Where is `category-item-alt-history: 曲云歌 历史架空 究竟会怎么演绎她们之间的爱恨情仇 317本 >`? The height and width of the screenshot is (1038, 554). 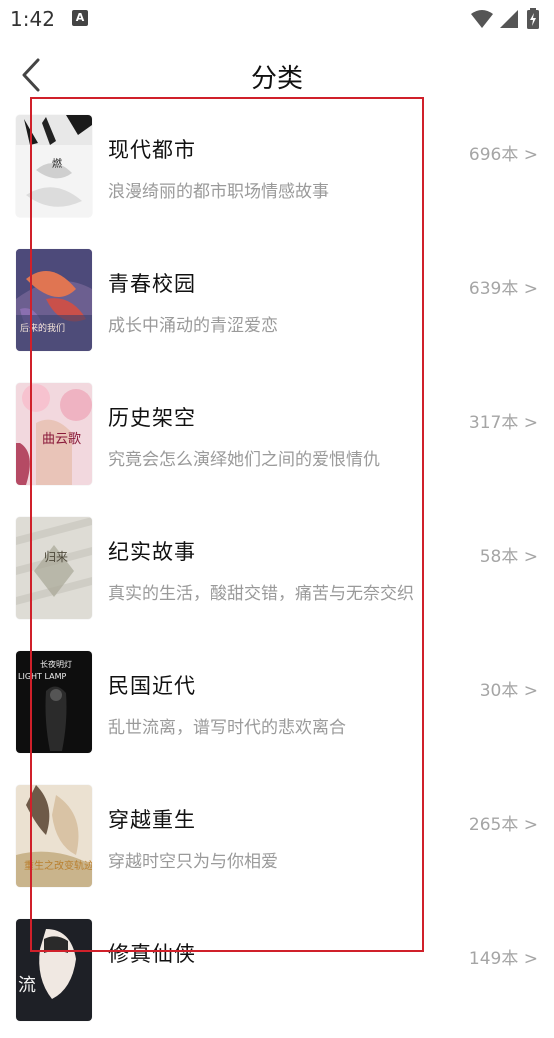 category-item-alt-history: 曲云歌 历史架空 究竟会怎么演绎她们之间的爱恨情仇 317本 > is located at coordinates (277, 435).